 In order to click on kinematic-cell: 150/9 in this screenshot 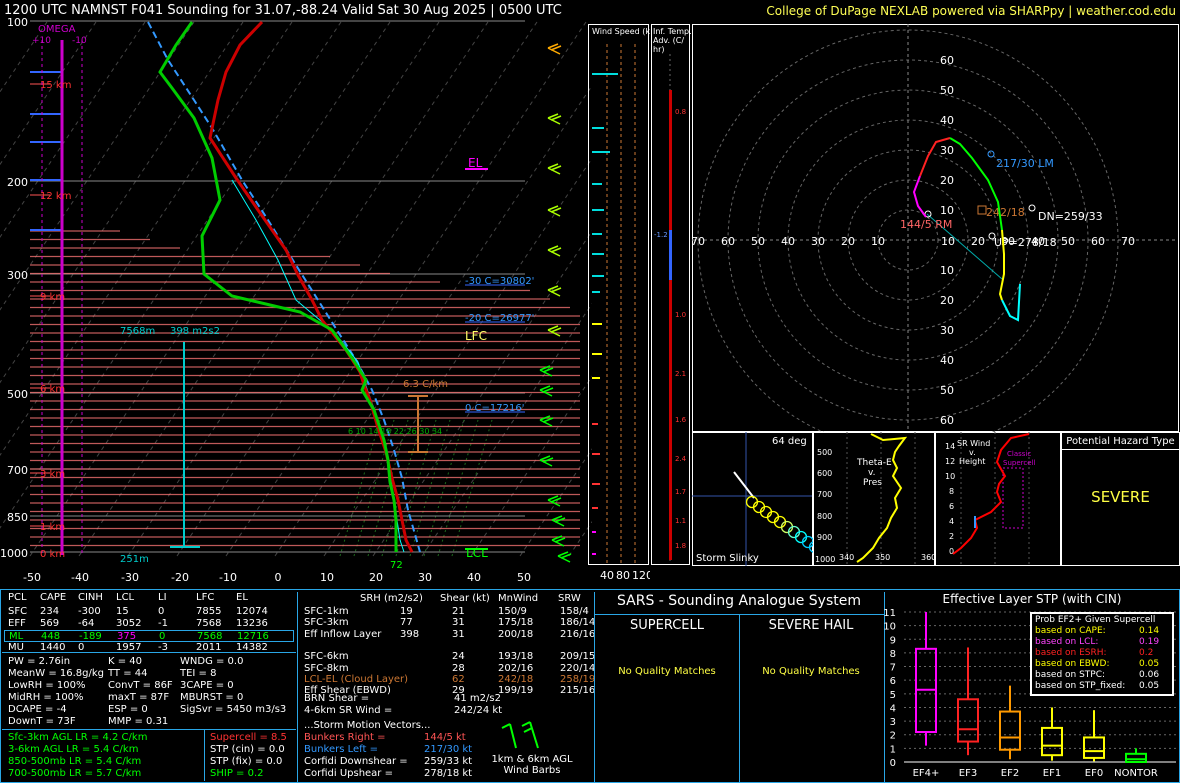, I will do `click(512, 611)`.